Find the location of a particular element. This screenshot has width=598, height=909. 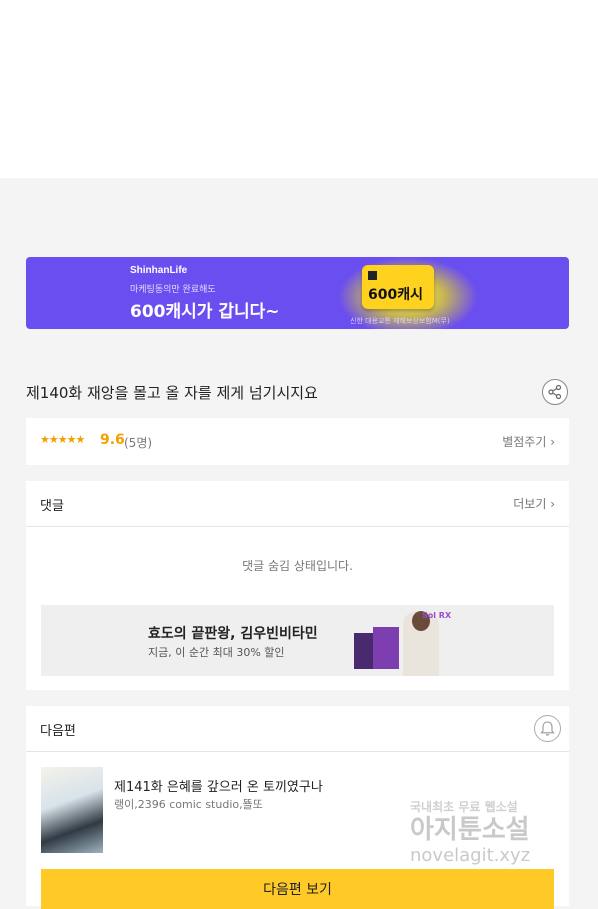

next-section-title: 다음편 is located at coordinates (58, 731).